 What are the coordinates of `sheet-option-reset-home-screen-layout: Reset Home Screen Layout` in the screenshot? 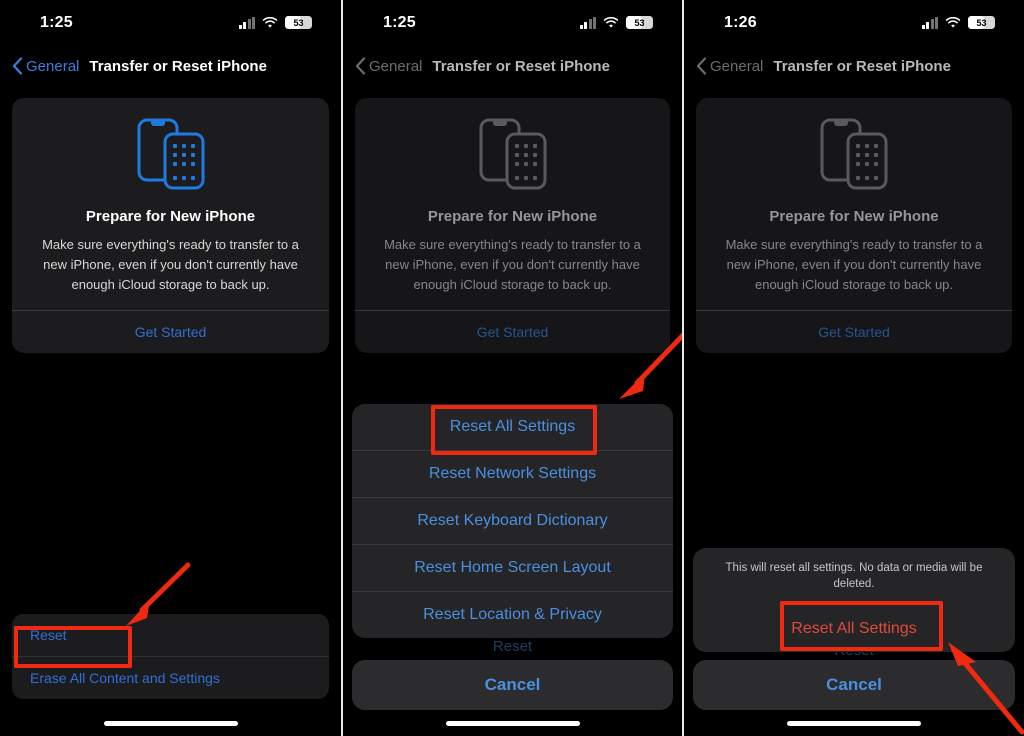 It's located at (512, 567).